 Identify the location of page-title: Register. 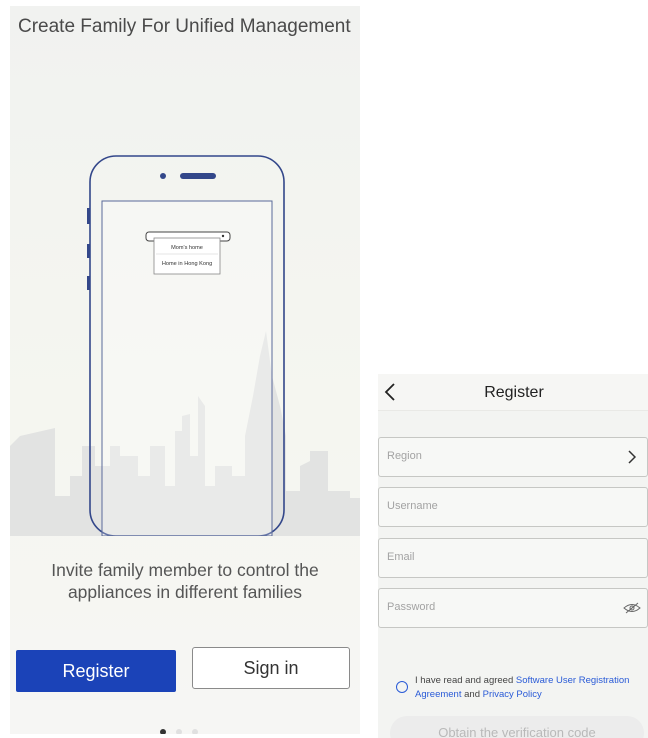
(514, 392).